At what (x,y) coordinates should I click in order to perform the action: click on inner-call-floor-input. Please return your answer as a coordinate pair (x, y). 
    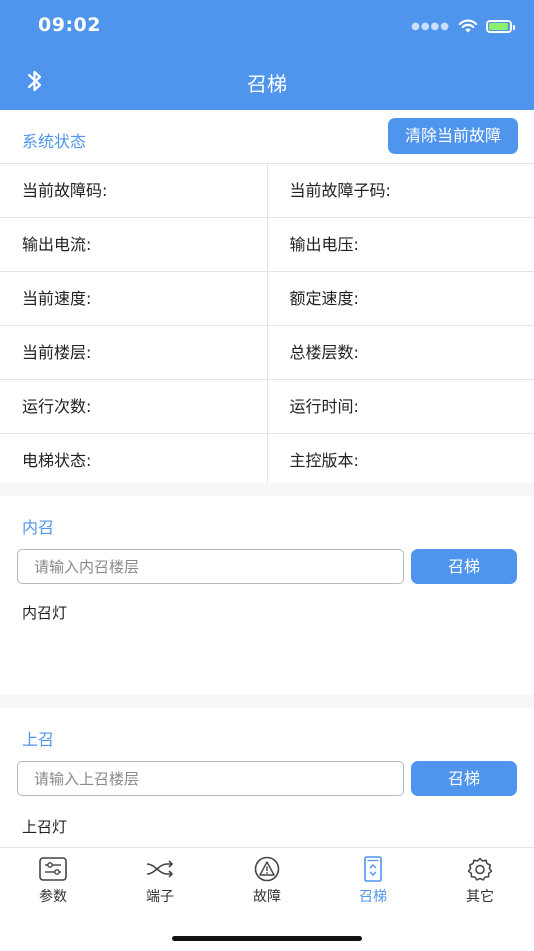
    Looking at the image, I should click on (210, 566).